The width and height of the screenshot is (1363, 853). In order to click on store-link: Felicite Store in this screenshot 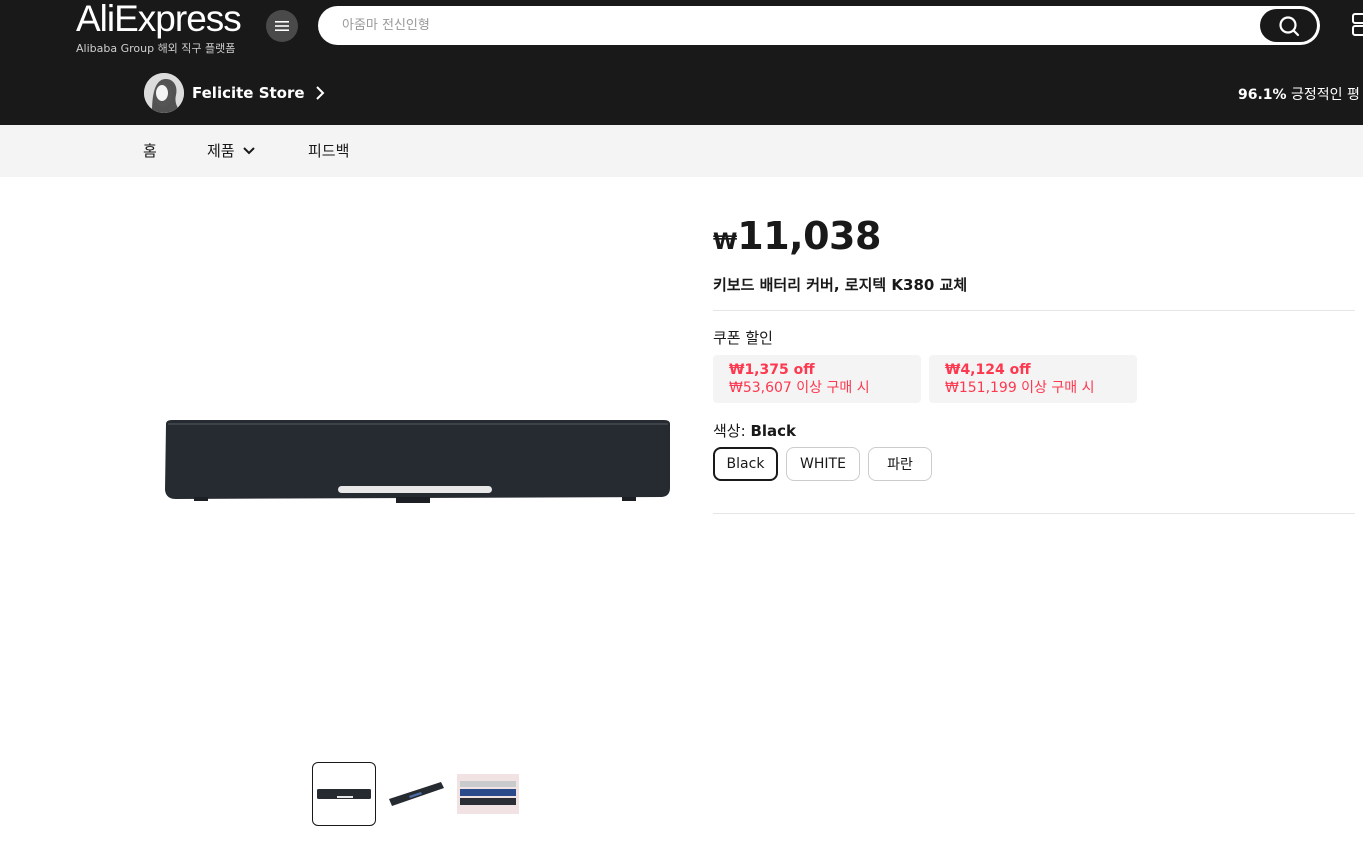, I will do `click(234, 93)`.